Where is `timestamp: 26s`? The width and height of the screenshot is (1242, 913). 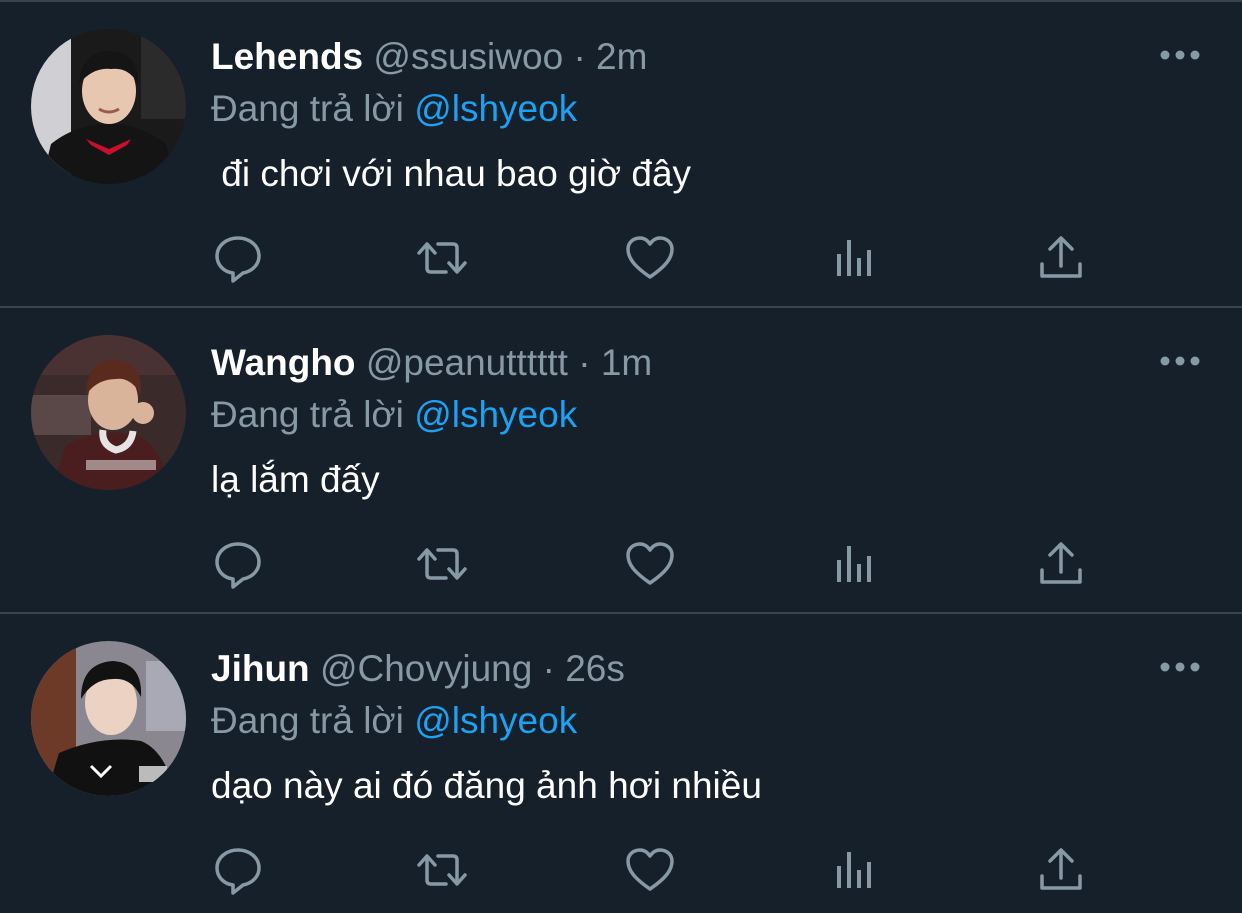 timestamp: 26s is located at coordinates (595, 668).